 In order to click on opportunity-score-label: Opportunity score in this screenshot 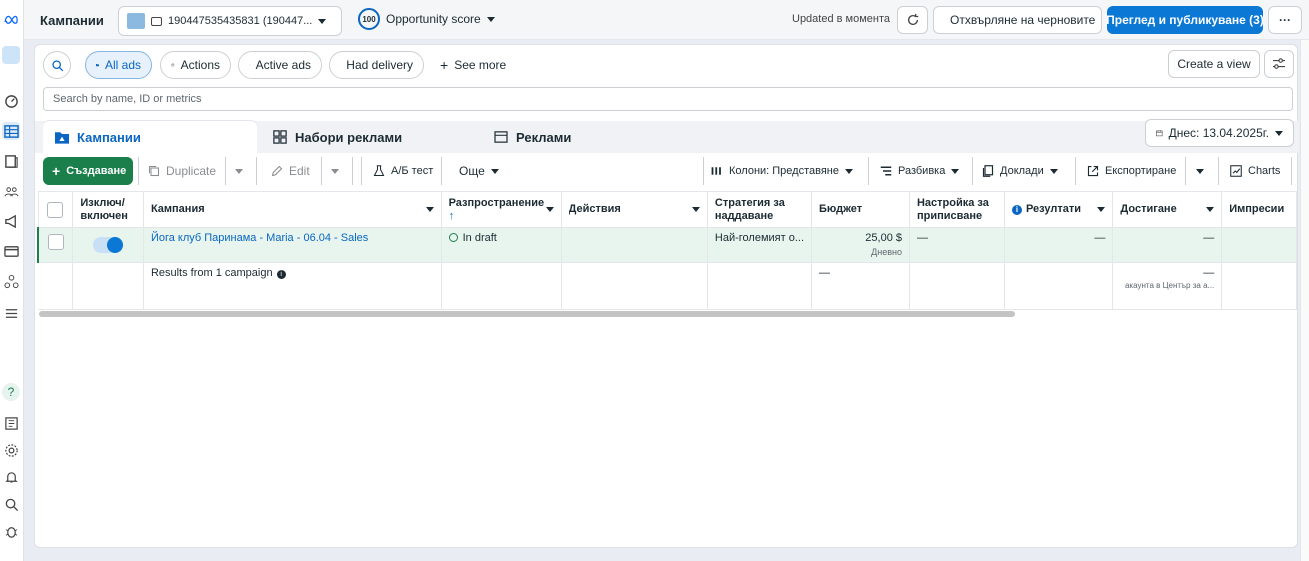, I will do `click(433, 19)`.